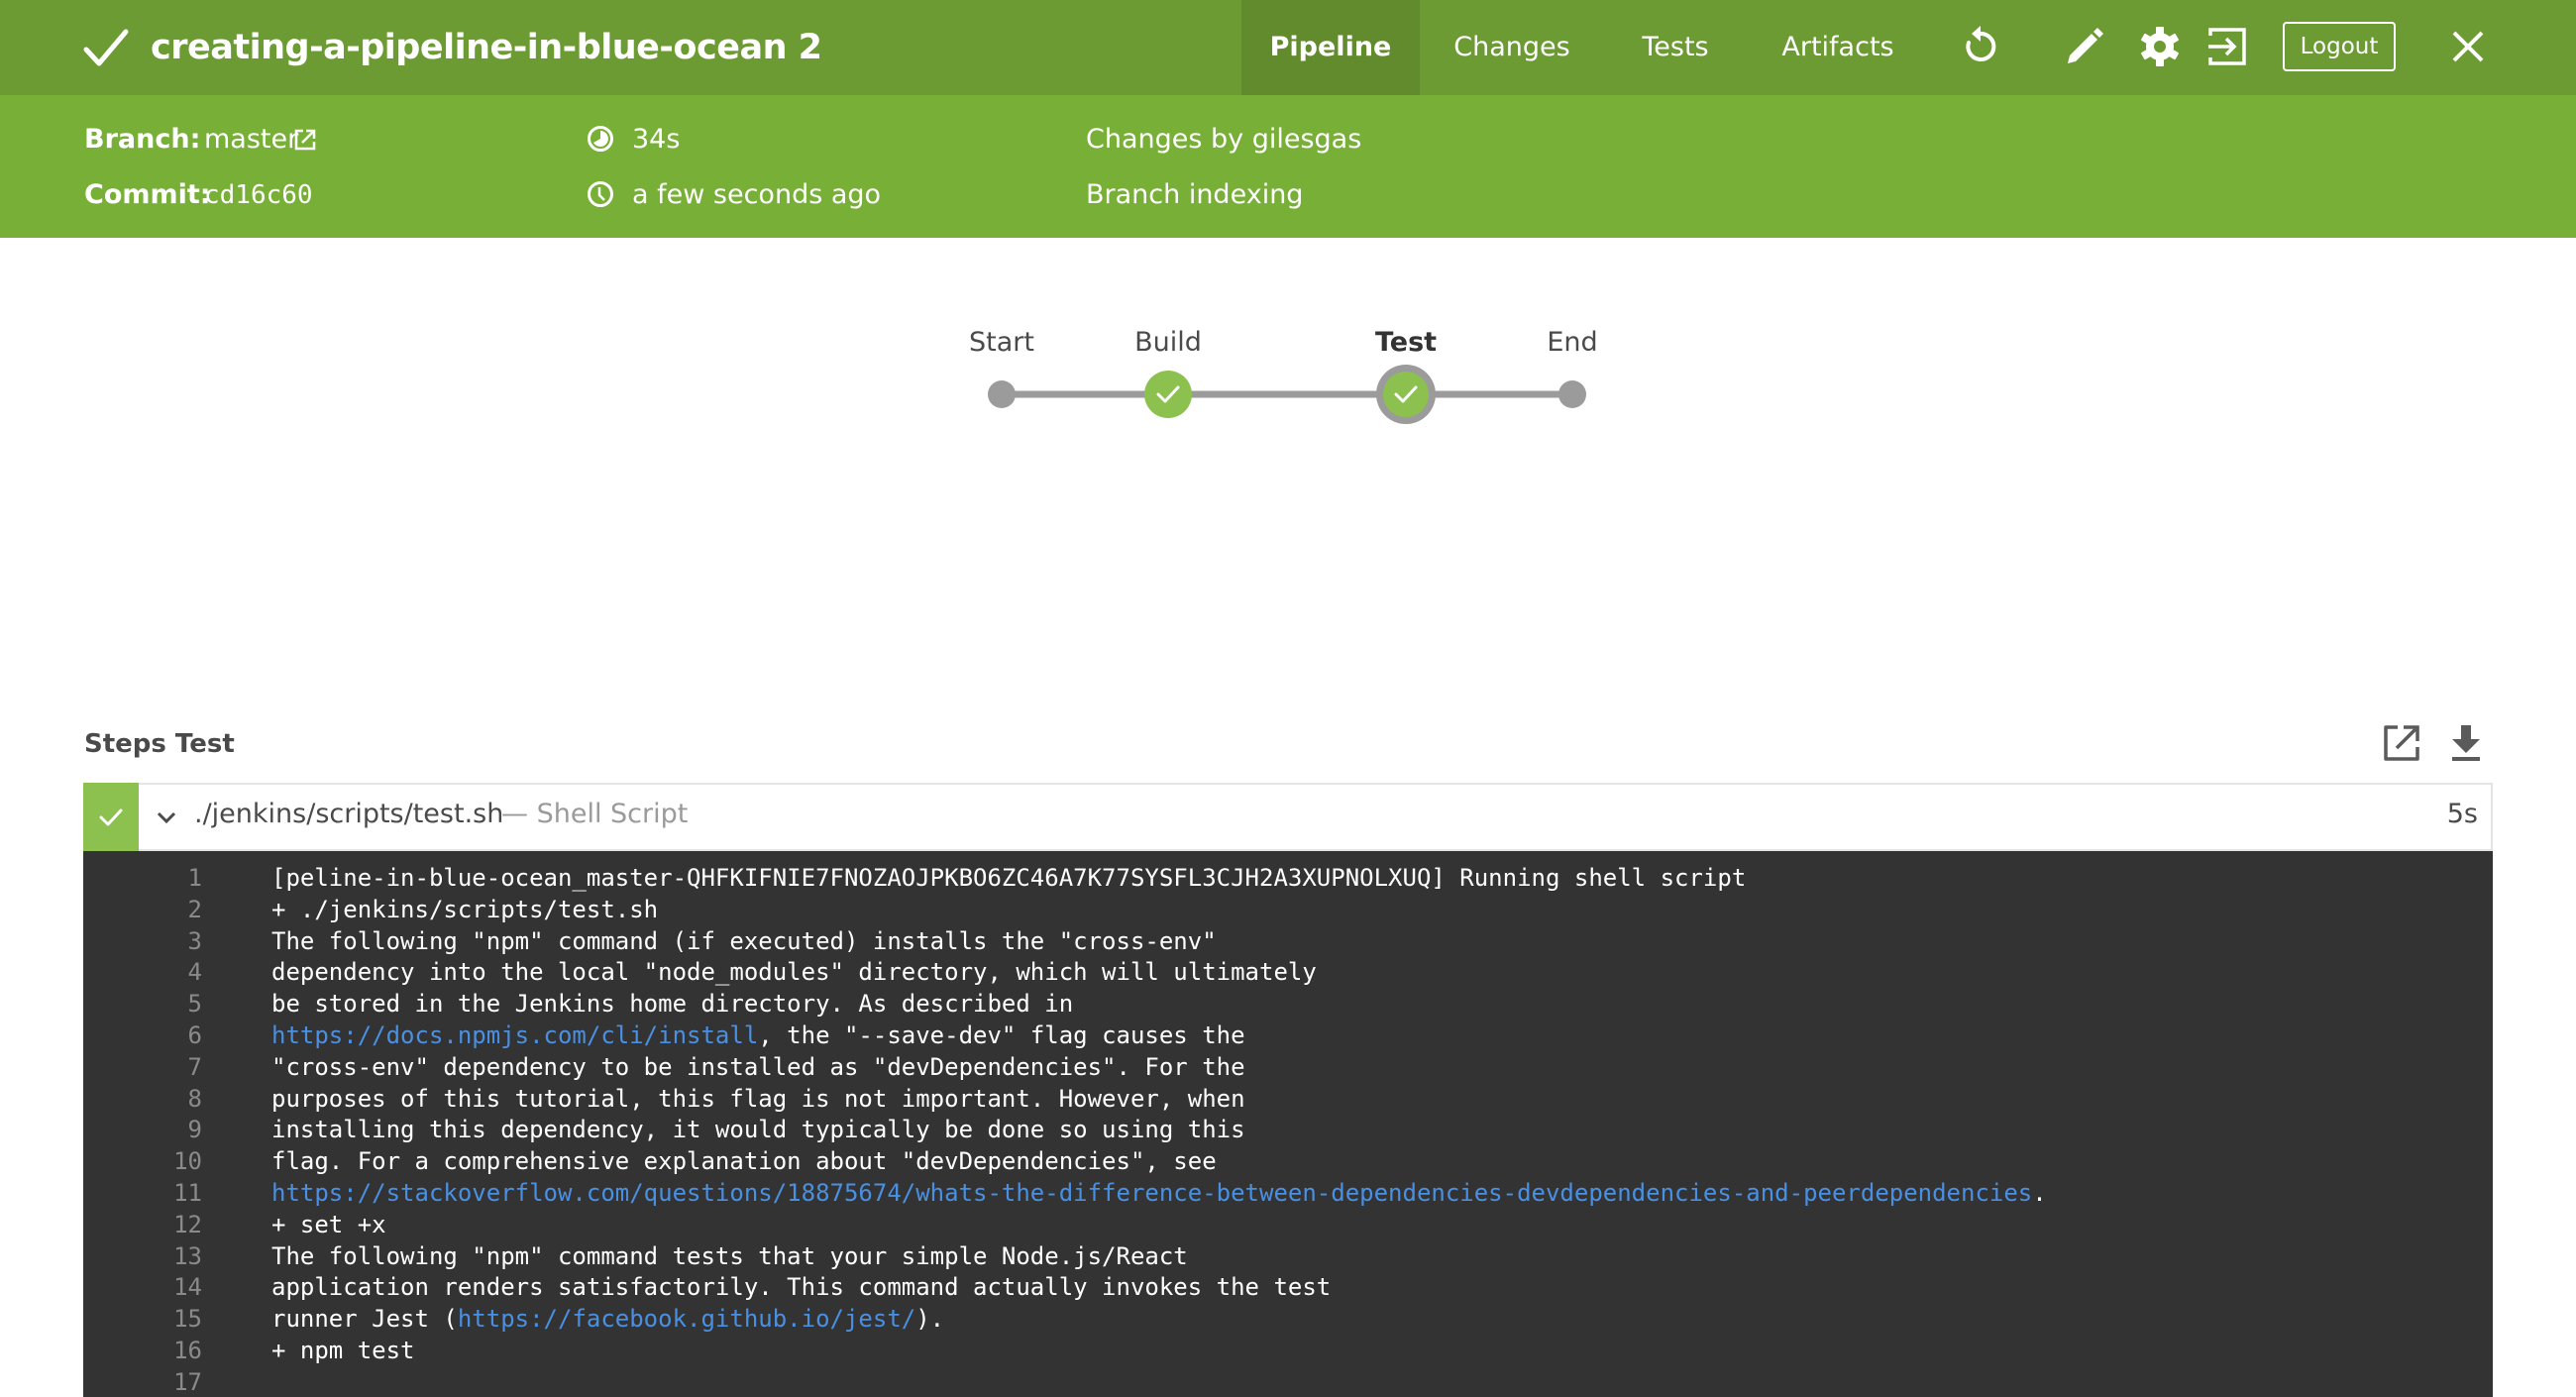 This screenshot has width=2576, height=1397. I want to click on changes-by: Changes by gilesgas, so click(1224, 139).